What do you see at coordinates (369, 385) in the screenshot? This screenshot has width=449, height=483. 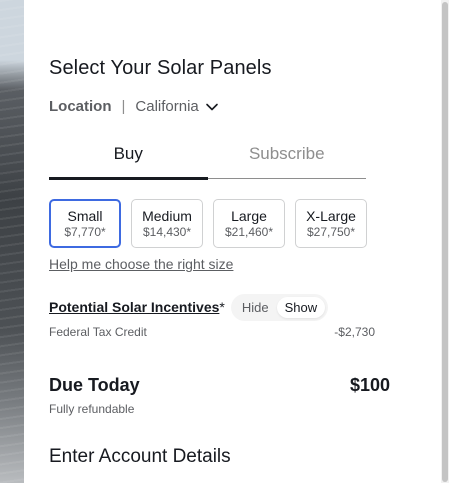 I see `due-amount: $100` at bounding box center [369, 385].